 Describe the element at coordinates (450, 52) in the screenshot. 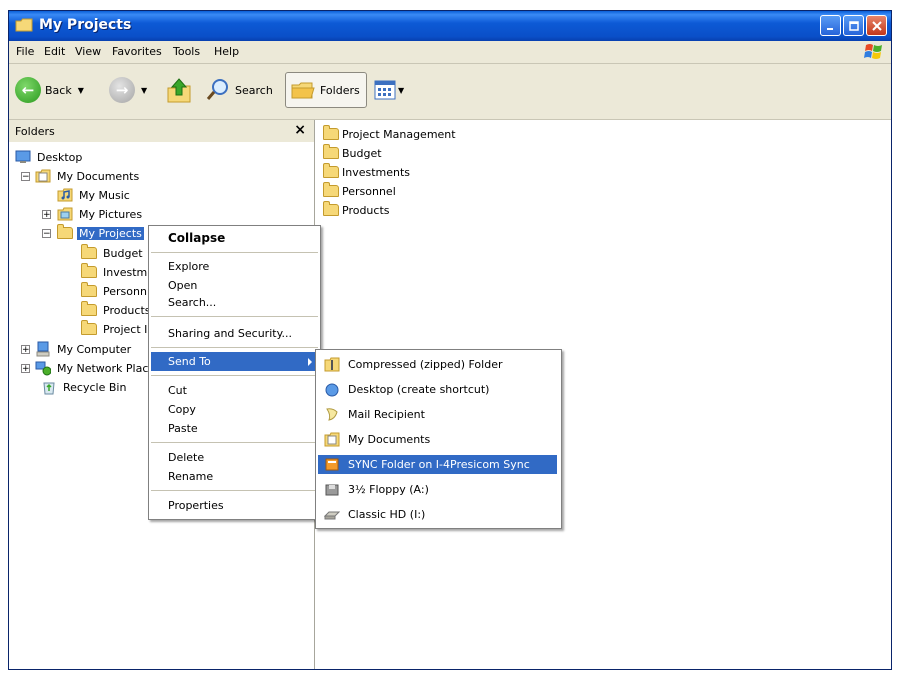

I see `menu-bar: File Edit View Favorites Tools Help` at that location.